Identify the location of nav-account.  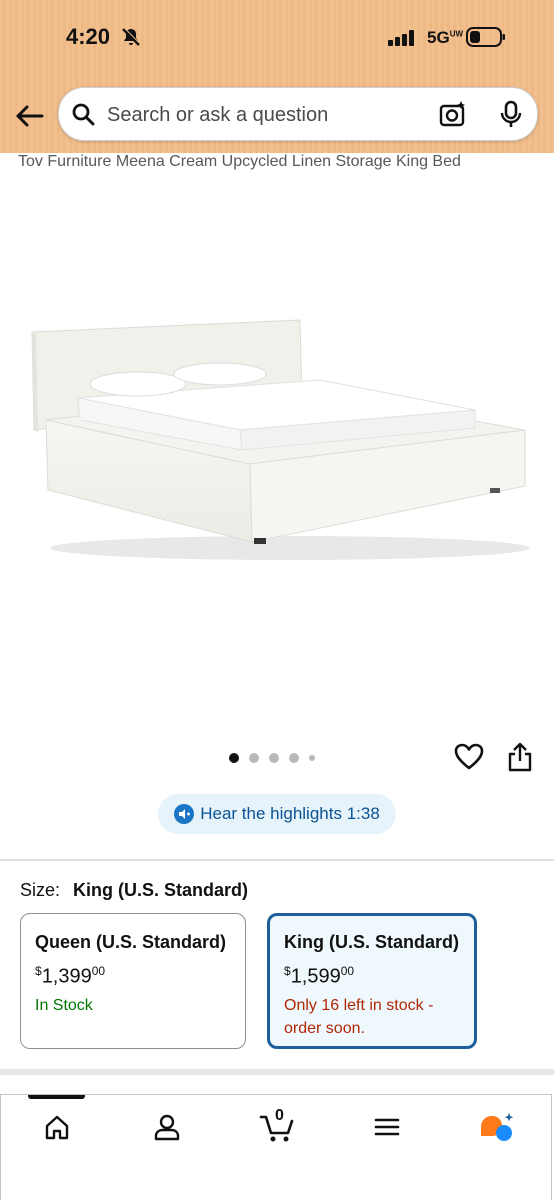
(167, 1127).